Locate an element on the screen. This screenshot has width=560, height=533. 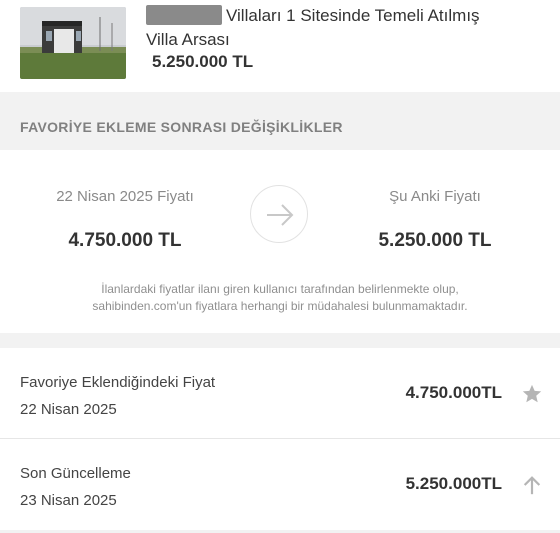
old-price-column: 22 Nisan 2025 Fiyatı 4.750.000 TL is located at coordinates (125, 220).